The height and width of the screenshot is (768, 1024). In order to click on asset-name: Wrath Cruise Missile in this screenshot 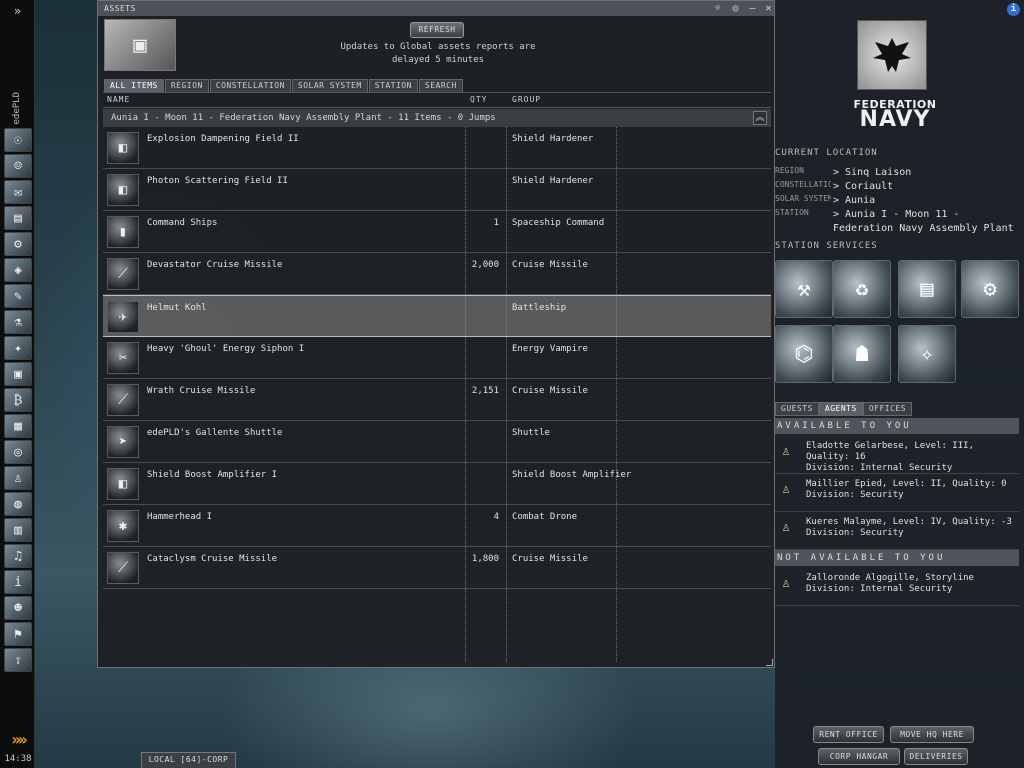, I will do `click(201, 391)`.